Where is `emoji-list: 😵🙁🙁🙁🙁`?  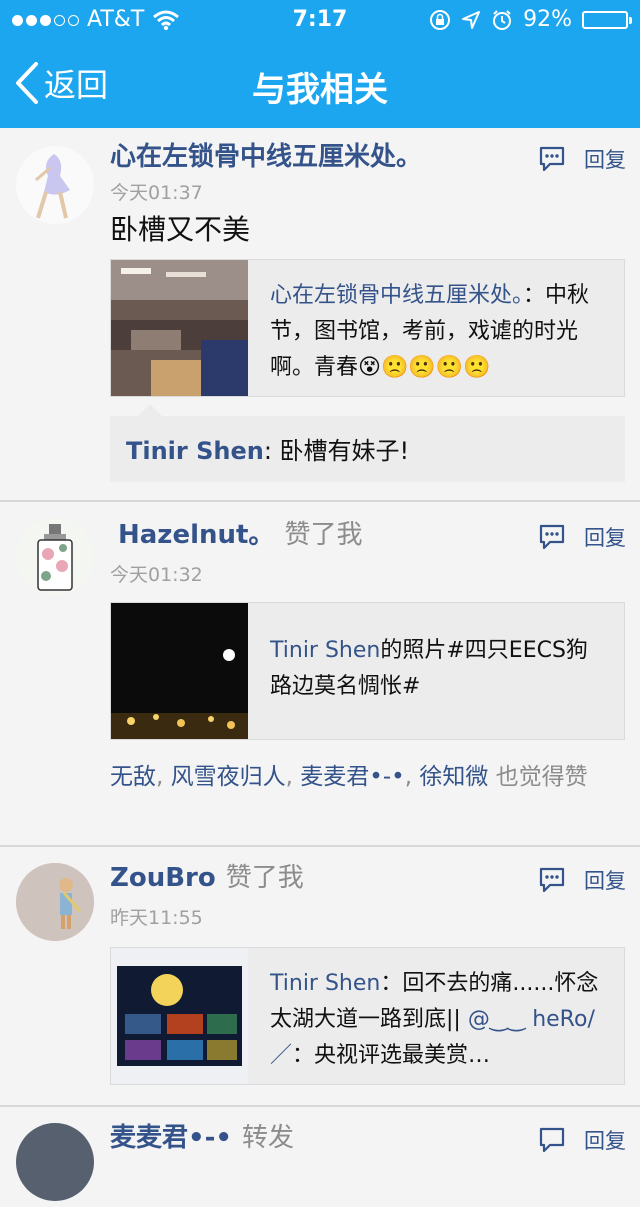 emoji-list: 😵🙁🙁🙁🙁 is located at coordinates (424, 367).